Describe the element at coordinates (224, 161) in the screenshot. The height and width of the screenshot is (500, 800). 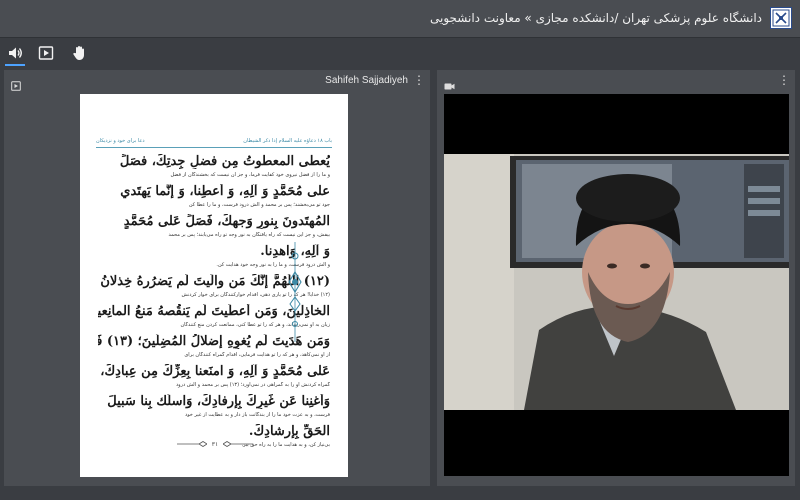
I see `arabic-verse-line: يُعطى المعطوتُ مِن فضلِ جِدتِكَ، فصَلِّ` at that location.